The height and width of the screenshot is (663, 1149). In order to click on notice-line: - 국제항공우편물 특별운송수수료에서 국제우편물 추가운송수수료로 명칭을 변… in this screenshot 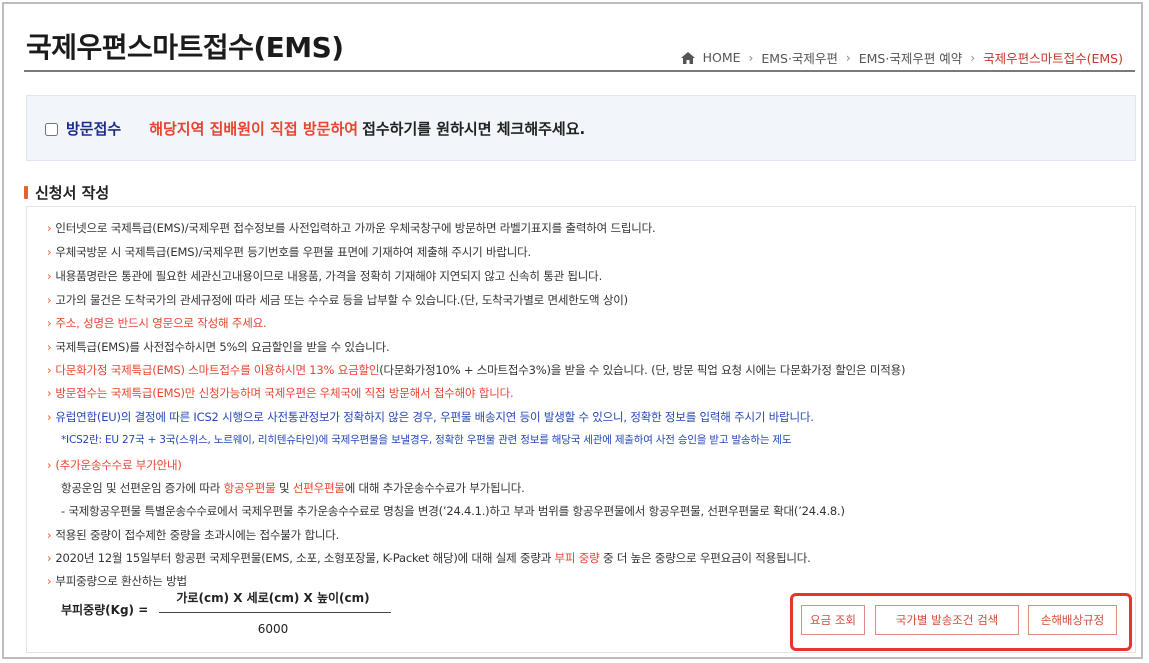, I will do `click(453, 511)`.